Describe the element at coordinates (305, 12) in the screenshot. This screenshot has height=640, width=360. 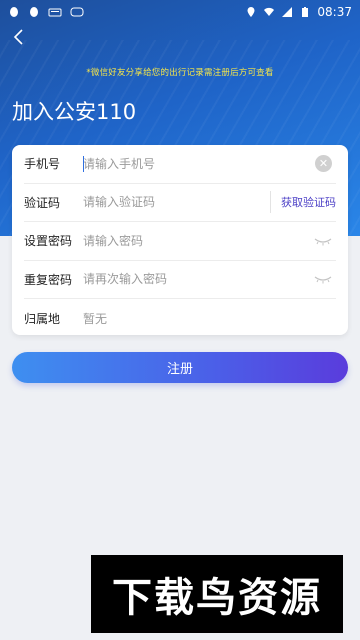
I see `battery-icon` at that location.